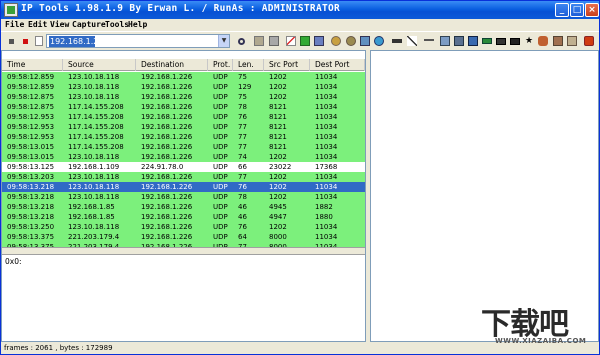  What do you see at coordinates (11, 10) in the screenshot?
I see `app-icon` at bounding box center [11, 10].